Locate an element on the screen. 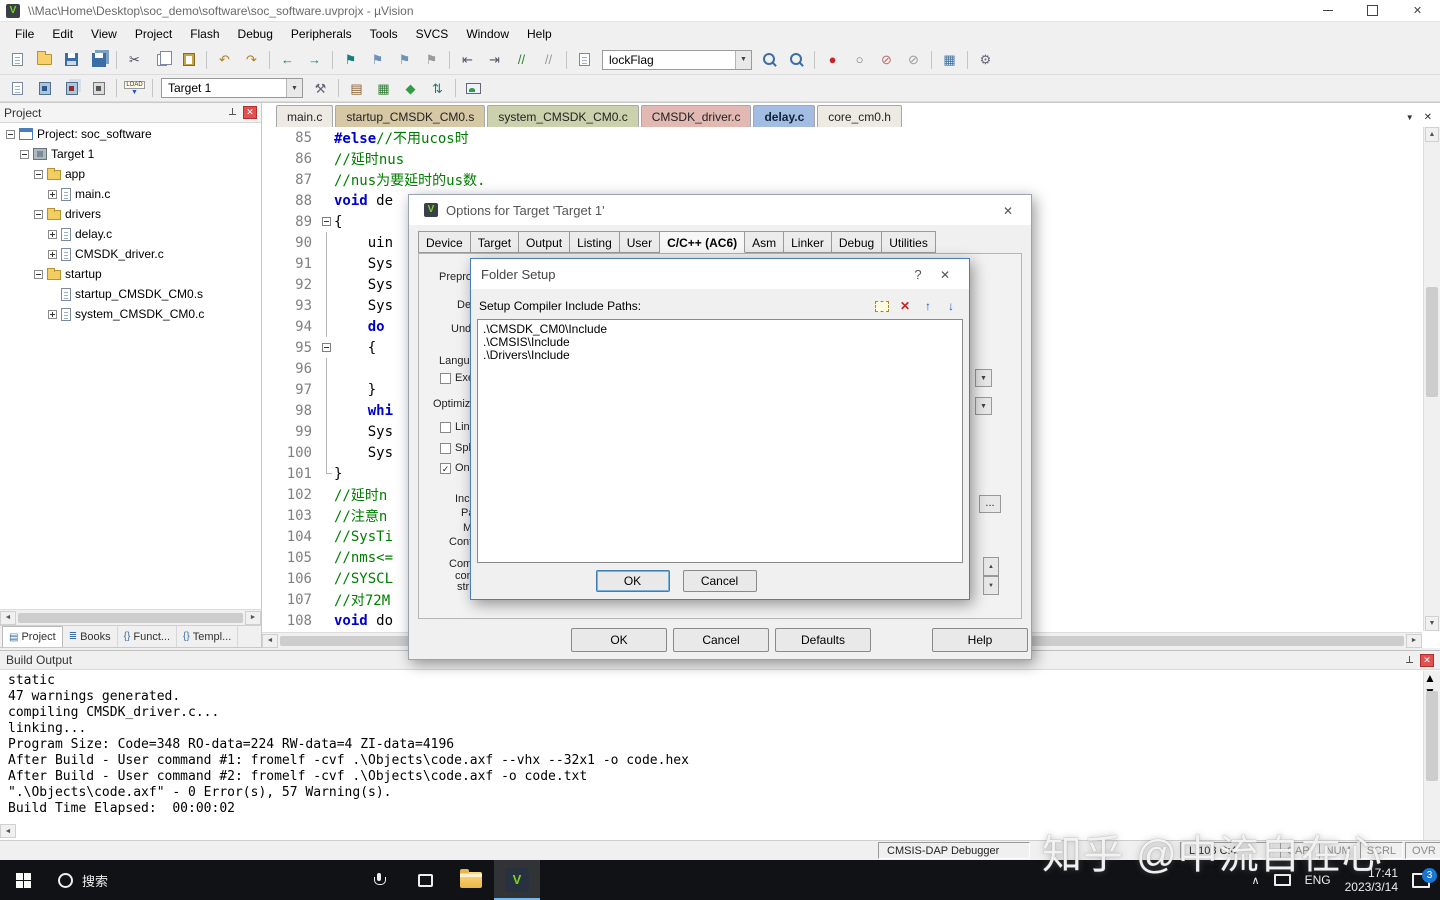  nav-back-button: ← is located at coordinates (287, 60).